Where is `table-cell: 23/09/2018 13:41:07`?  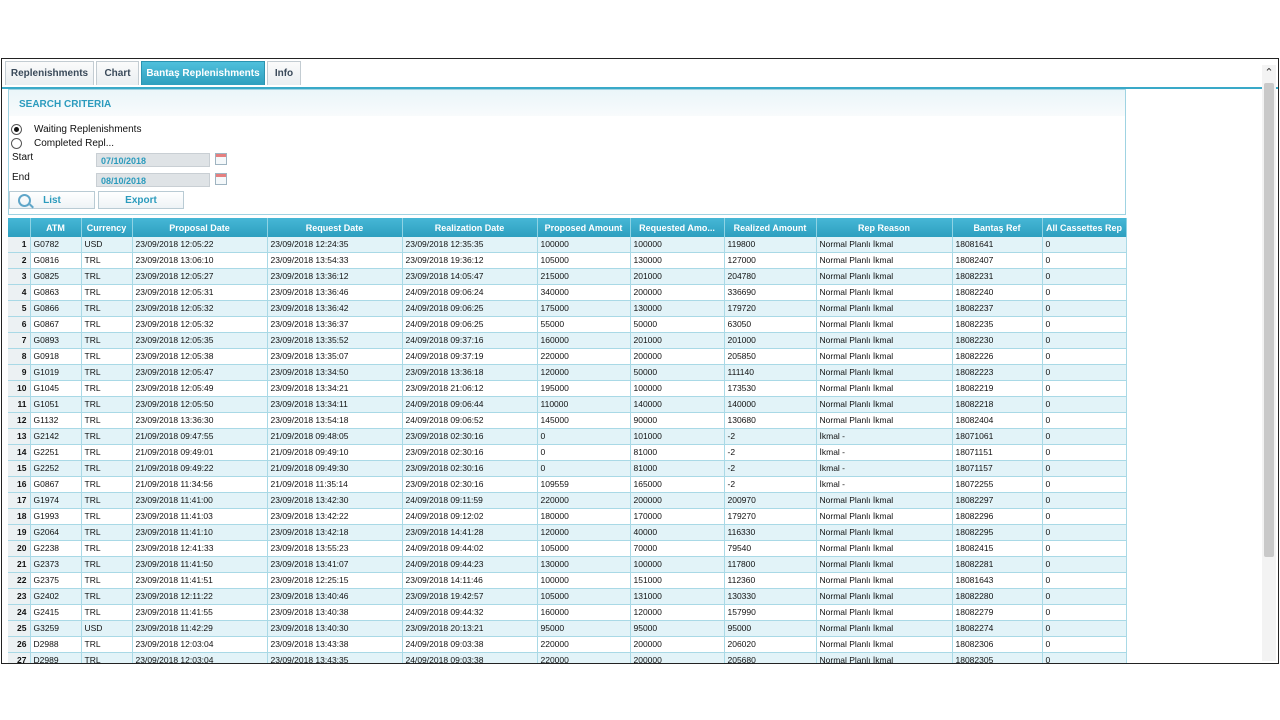
table-cell: 23/09/2018 13:41:07 is located at coordinates (335, 564).